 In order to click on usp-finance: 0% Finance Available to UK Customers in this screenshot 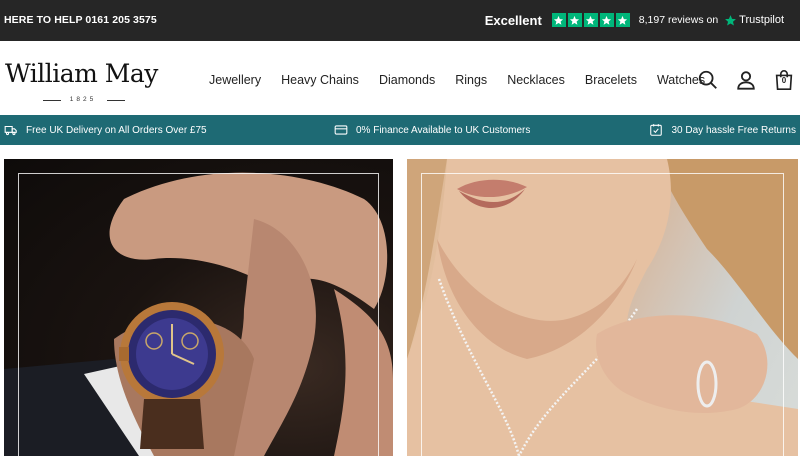, I will do `click(432, 130)`.